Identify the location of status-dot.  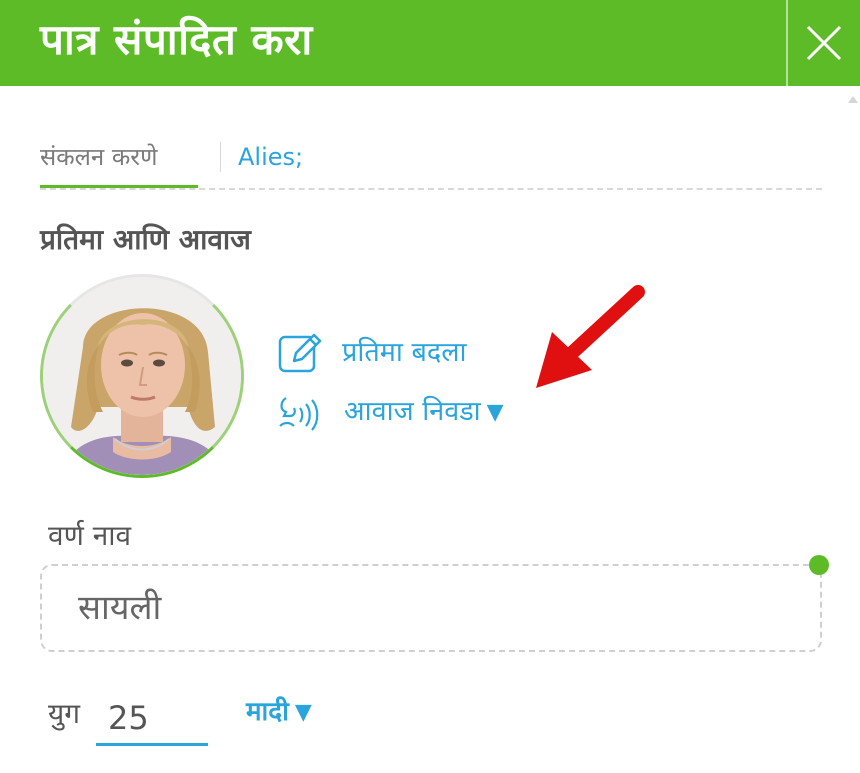
(819, 565).